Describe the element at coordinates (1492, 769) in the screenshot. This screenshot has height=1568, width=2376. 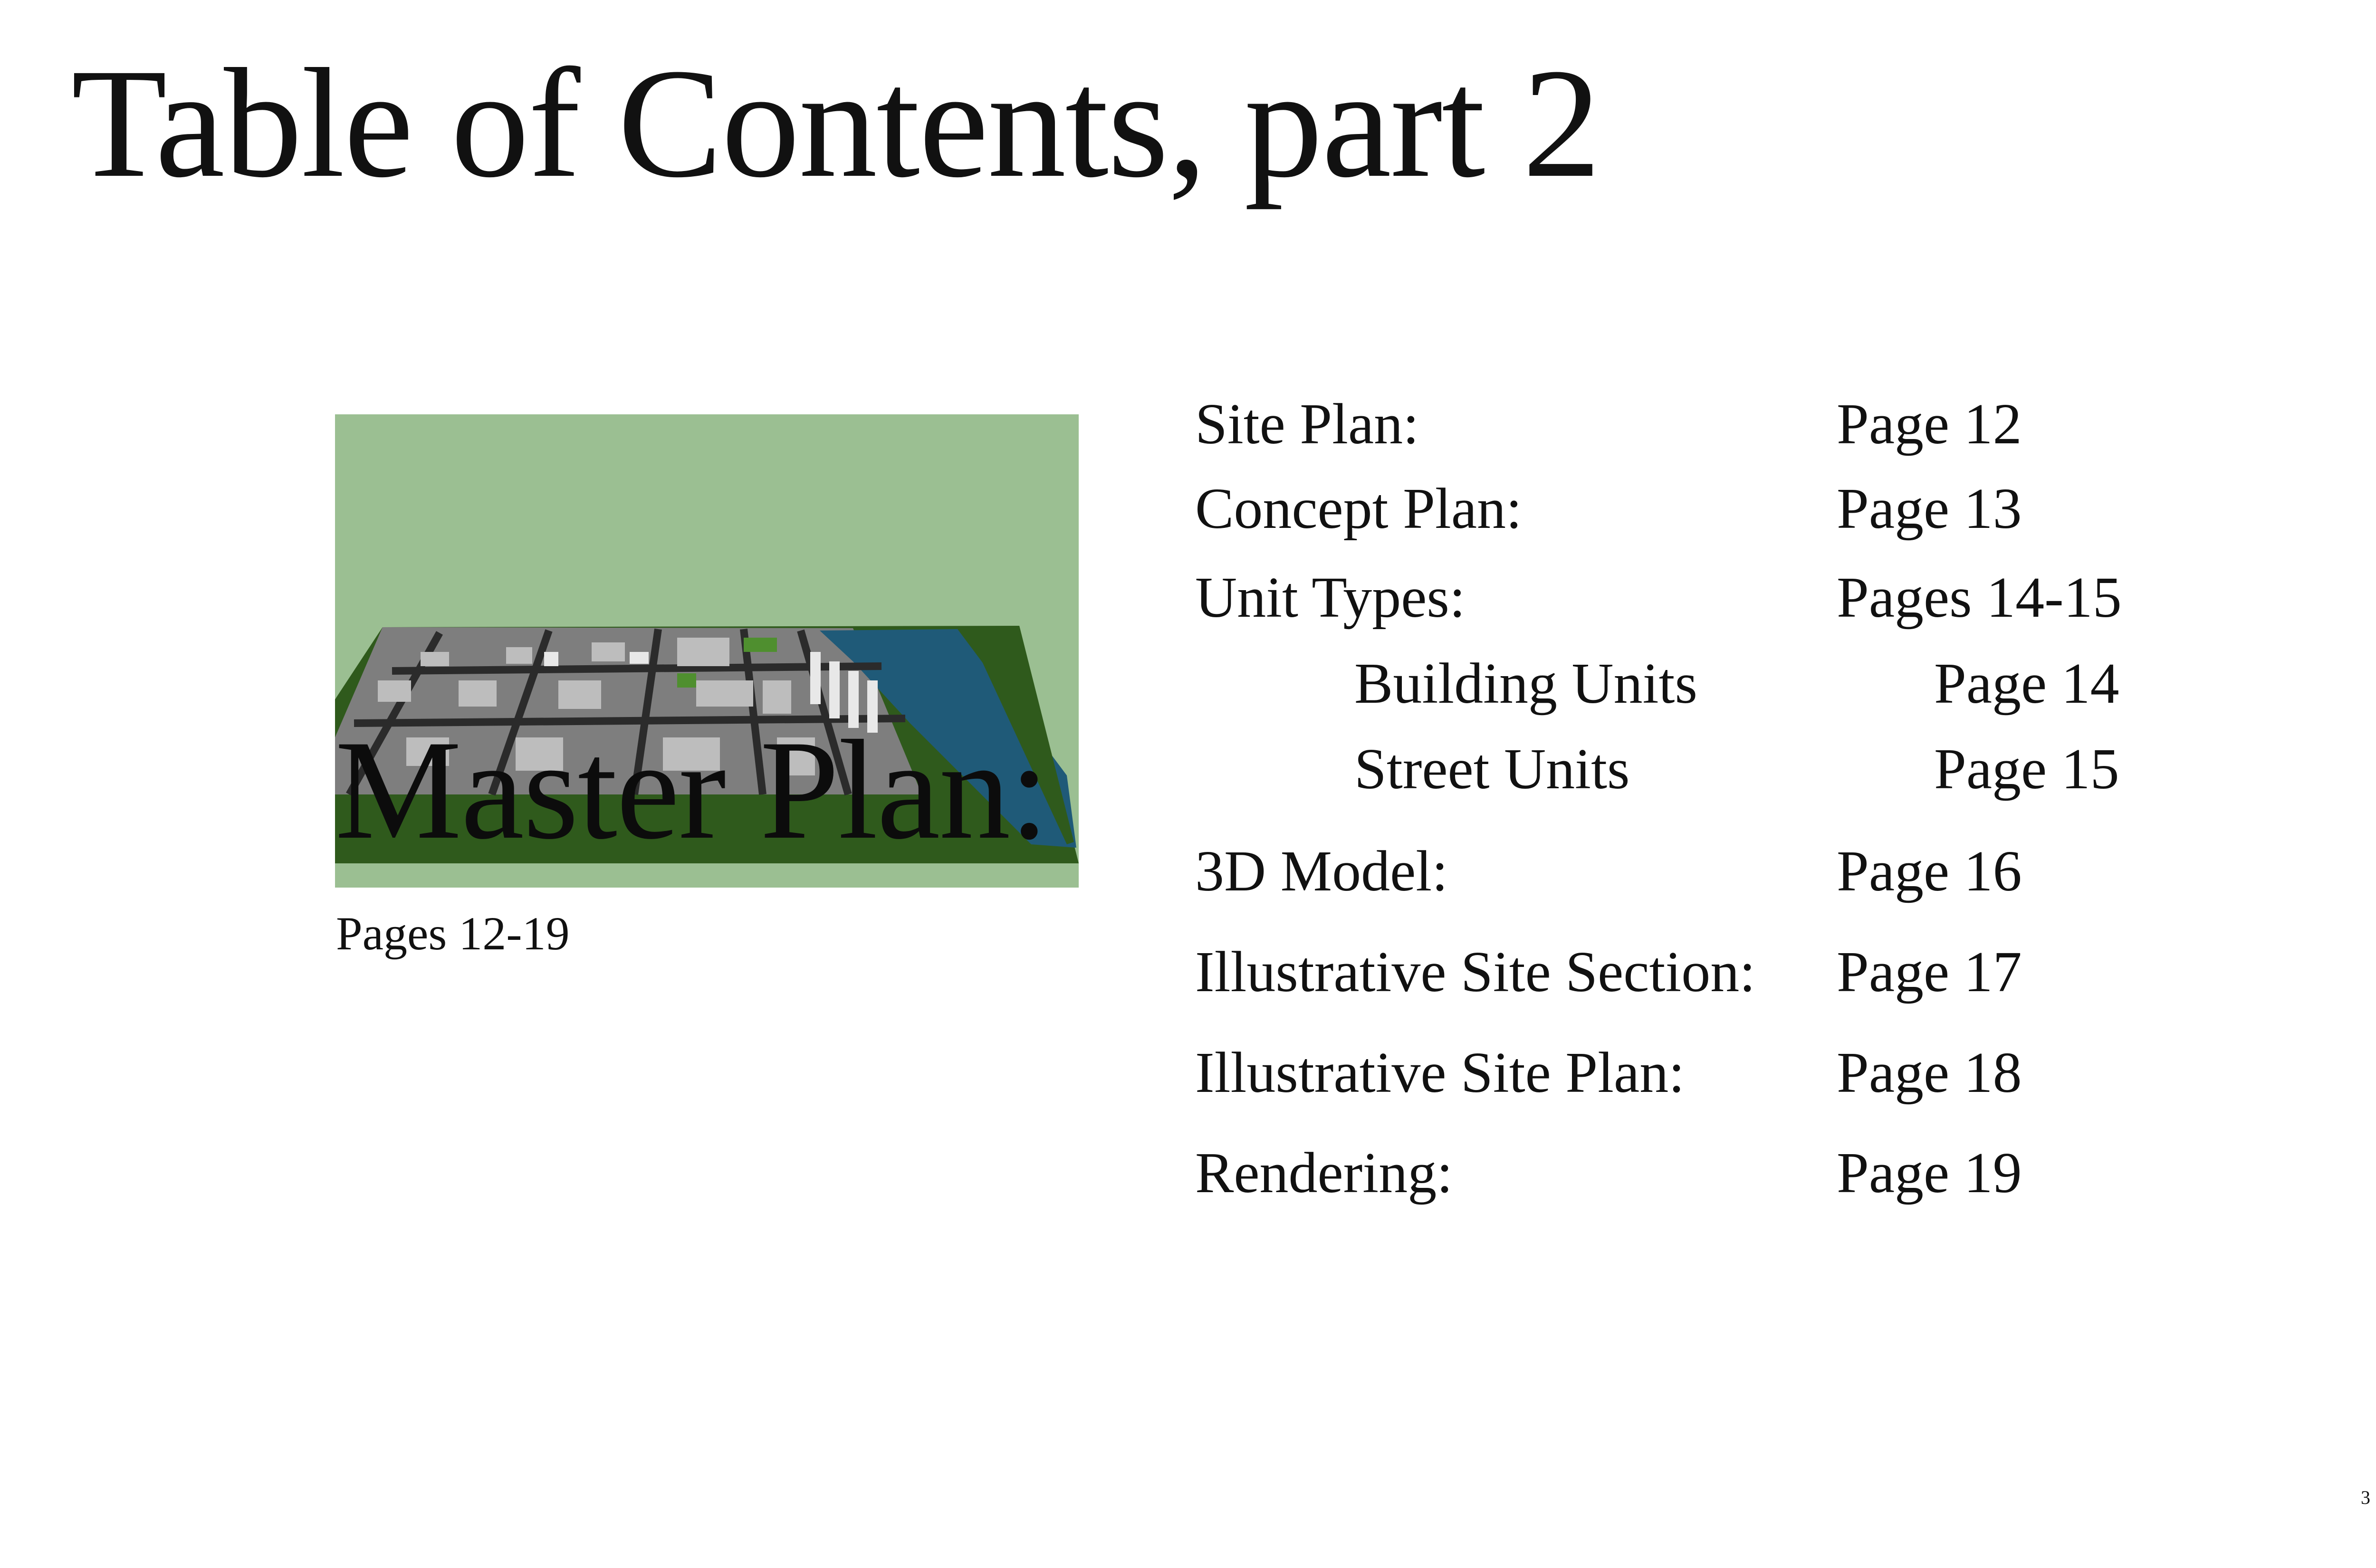
I see `toc-label: Street Units` at that location.